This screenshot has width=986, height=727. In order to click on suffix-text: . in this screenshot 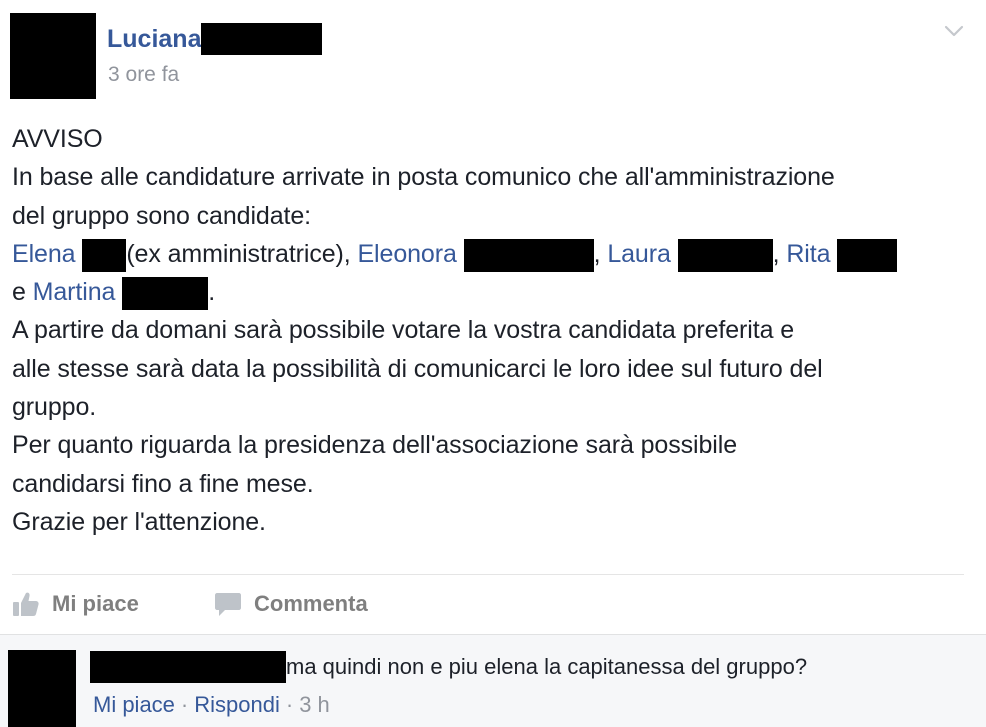, I will do `click(212, 292)`.